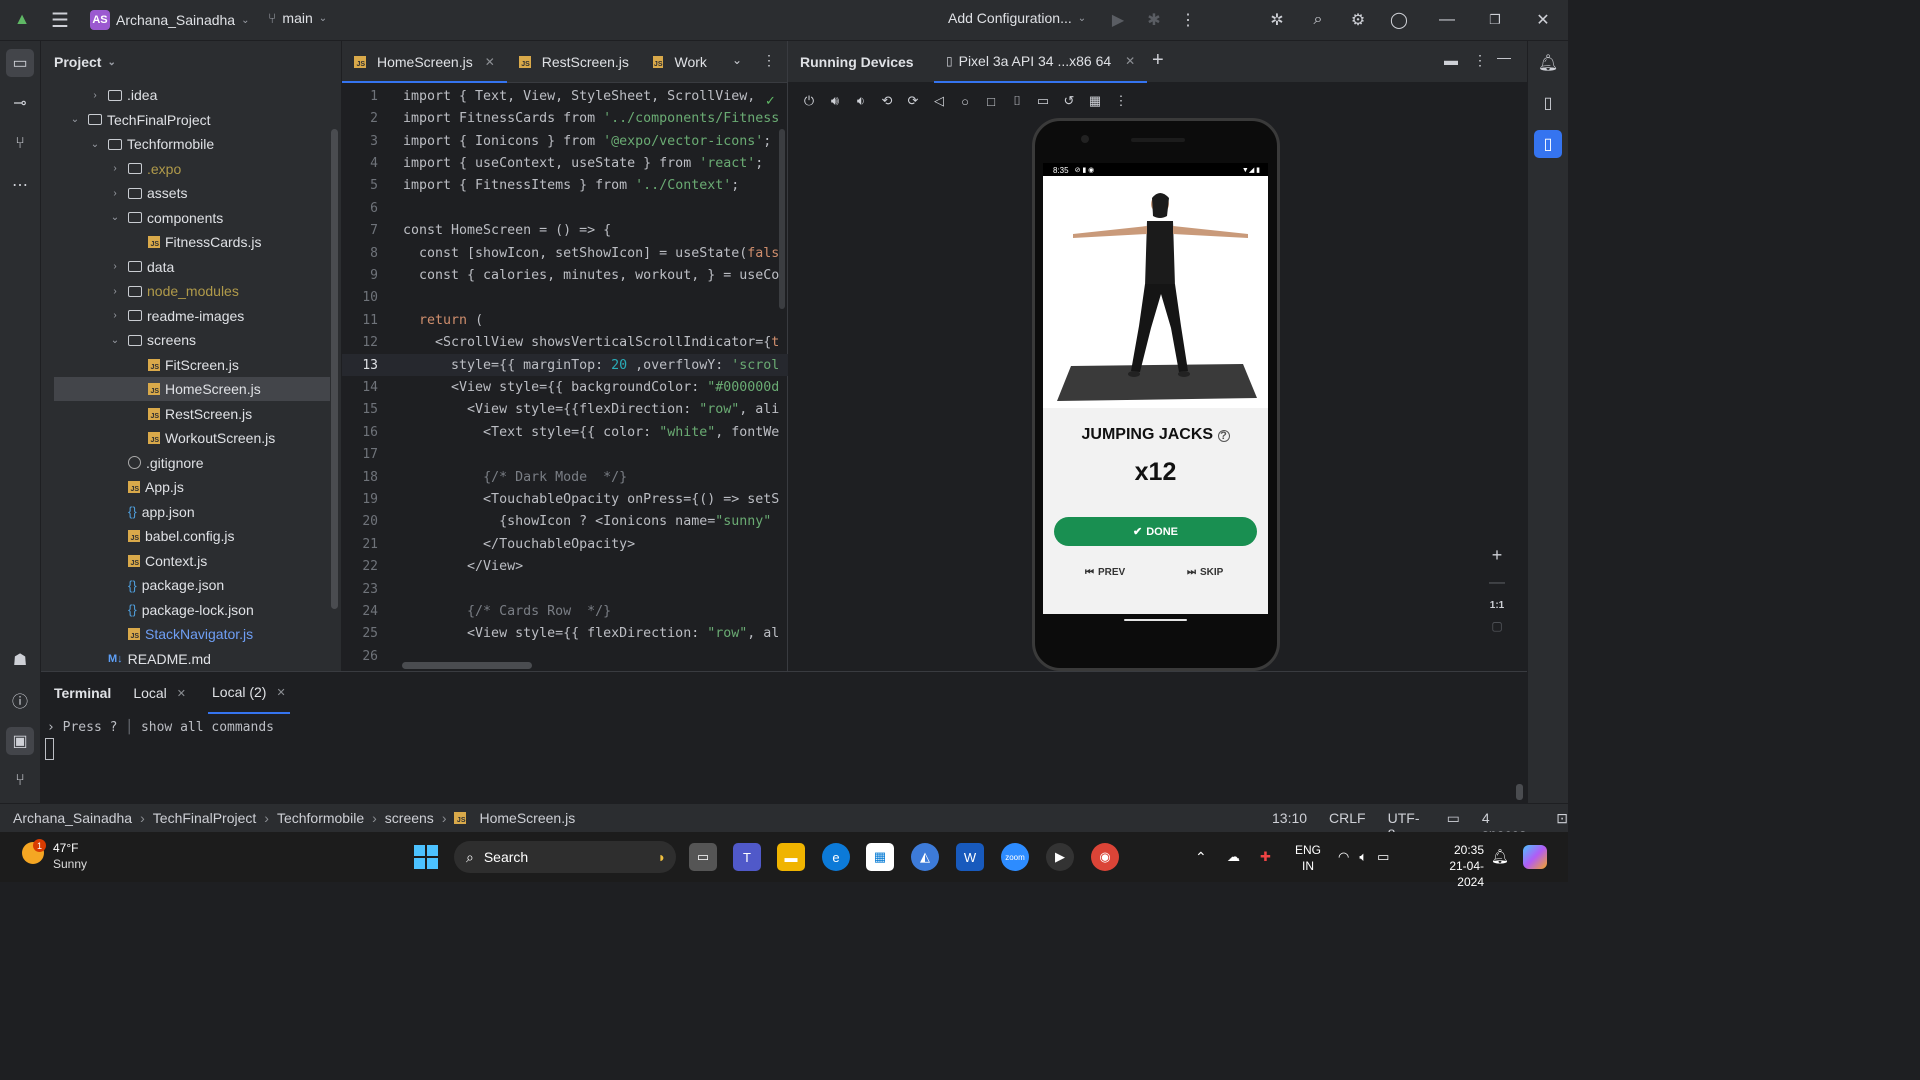  I want to click on project-tool-icon: ▭, so click(20, 63).